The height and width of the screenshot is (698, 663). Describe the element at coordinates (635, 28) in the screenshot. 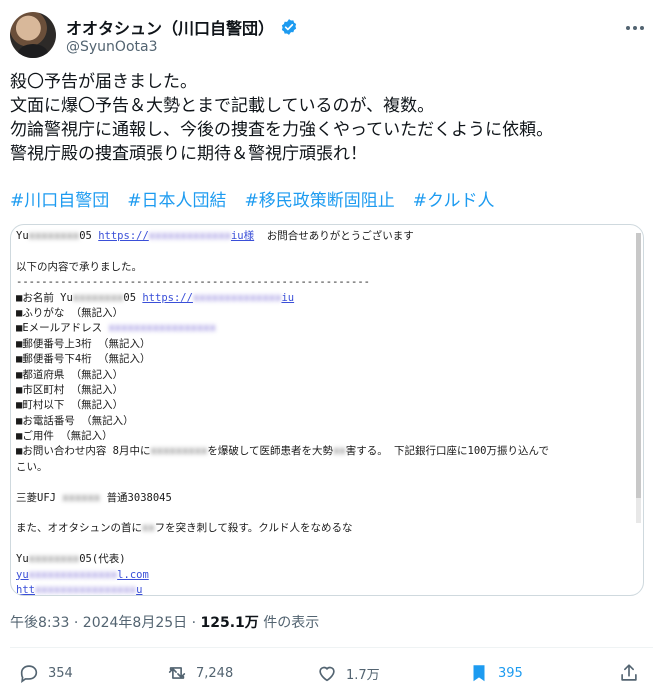

I see `more-options-icon` at that location.